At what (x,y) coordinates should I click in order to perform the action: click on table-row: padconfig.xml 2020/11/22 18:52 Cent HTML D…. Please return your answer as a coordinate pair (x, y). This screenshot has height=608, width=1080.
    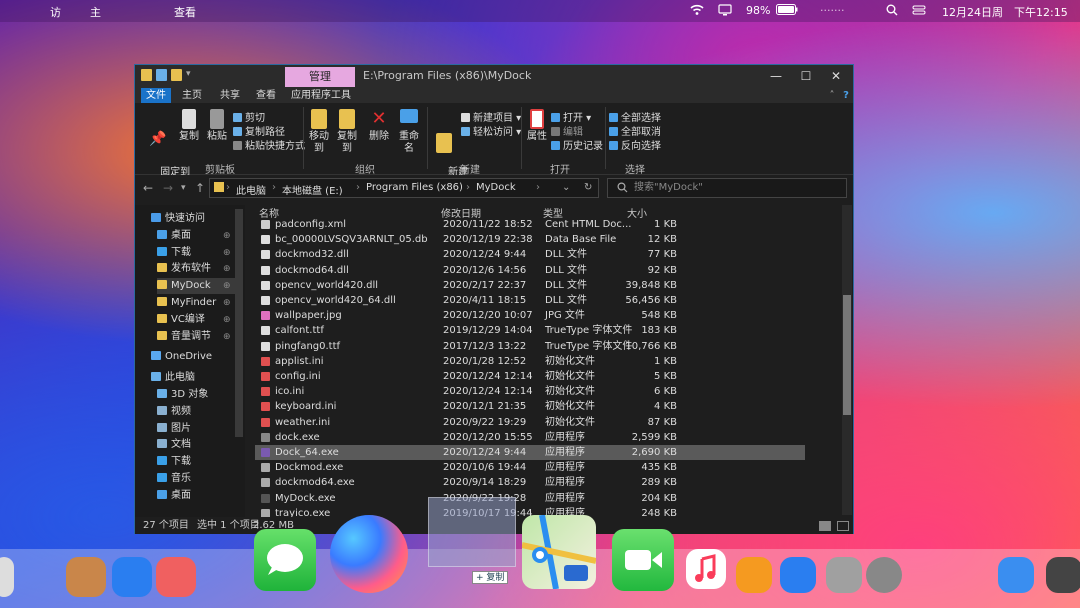
    Looking at the image, I should click on (530, 224).